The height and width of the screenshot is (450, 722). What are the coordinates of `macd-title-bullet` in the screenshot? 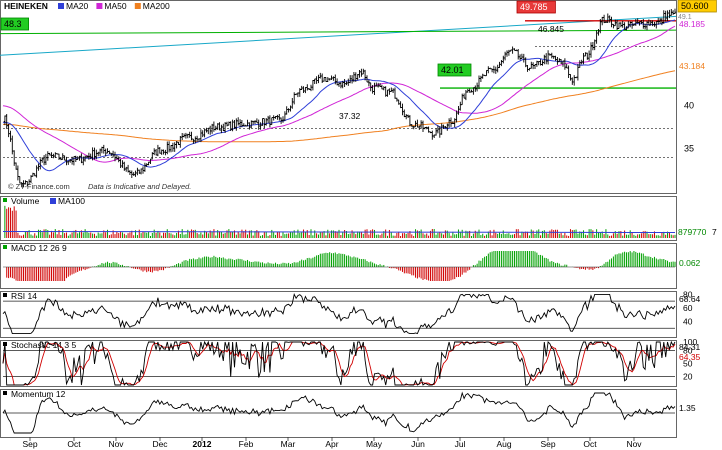 It's located at (5, 247).